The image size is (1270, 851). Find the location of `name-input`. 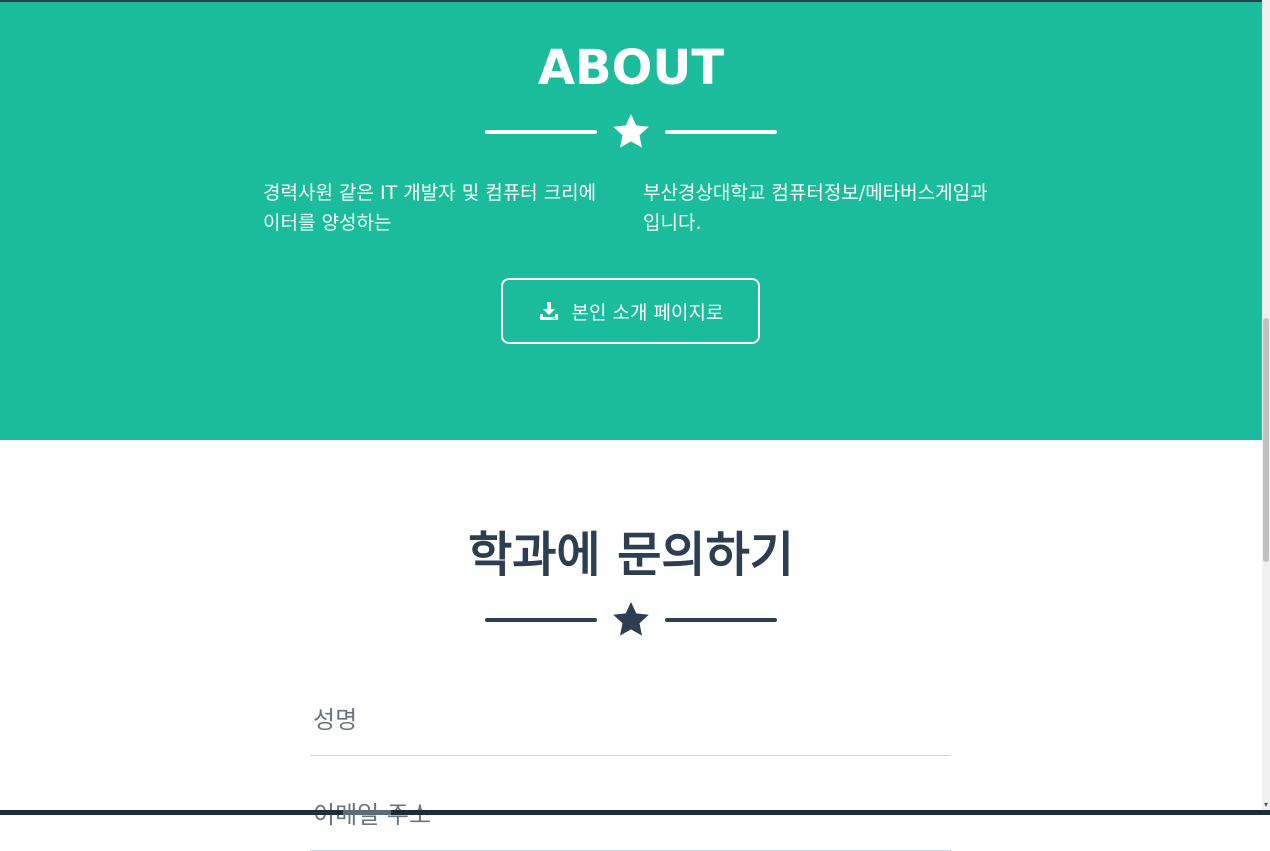

name-input is located at coordinates (630, 720).